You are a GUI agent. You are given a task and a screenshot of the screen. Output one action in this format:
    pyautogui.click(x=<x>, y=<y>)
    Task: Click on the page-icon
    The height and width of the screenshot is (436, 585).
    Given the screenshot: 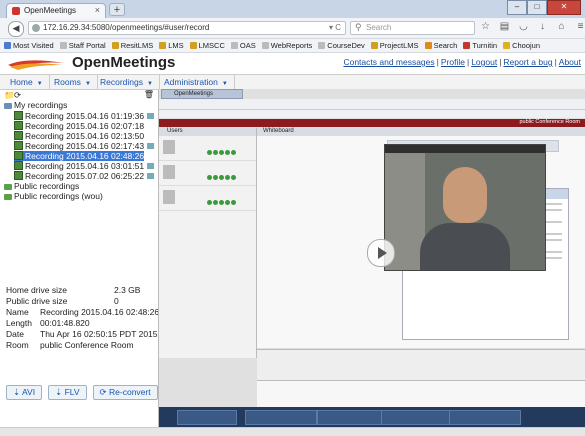 What is the action you would take?
    pyautogui.click(x=322, y=45)
    